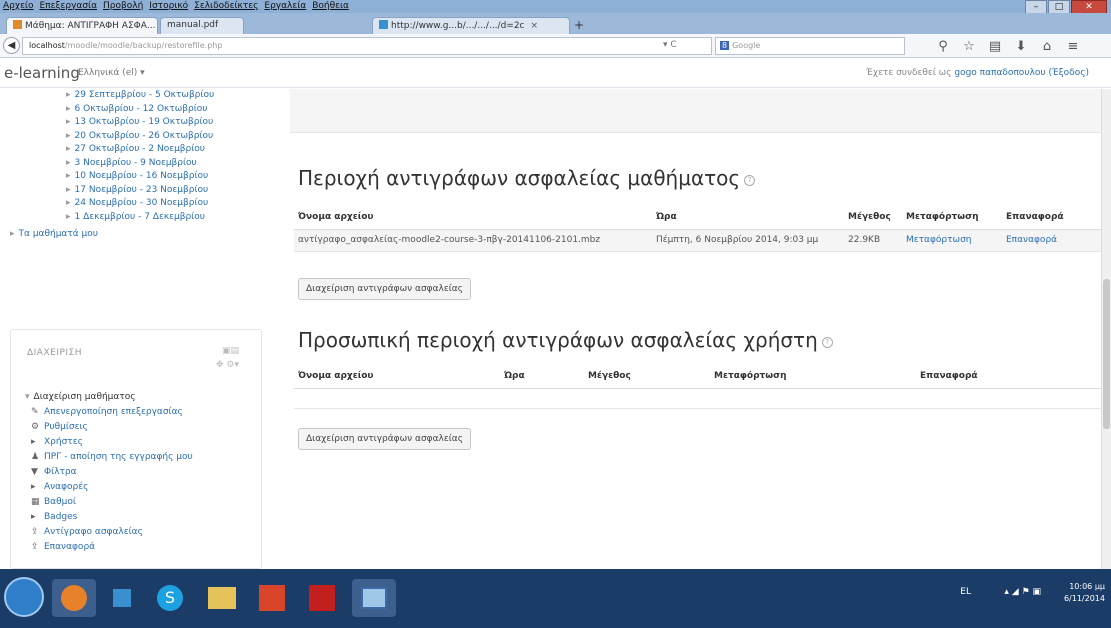  What do you see at coordinates (125, 110) in the screenshot?
I see `nav-week-item: ▸ 6 Οκτωβρίου - 12 Οκτωβρίου` at bounding box center [125, 110].